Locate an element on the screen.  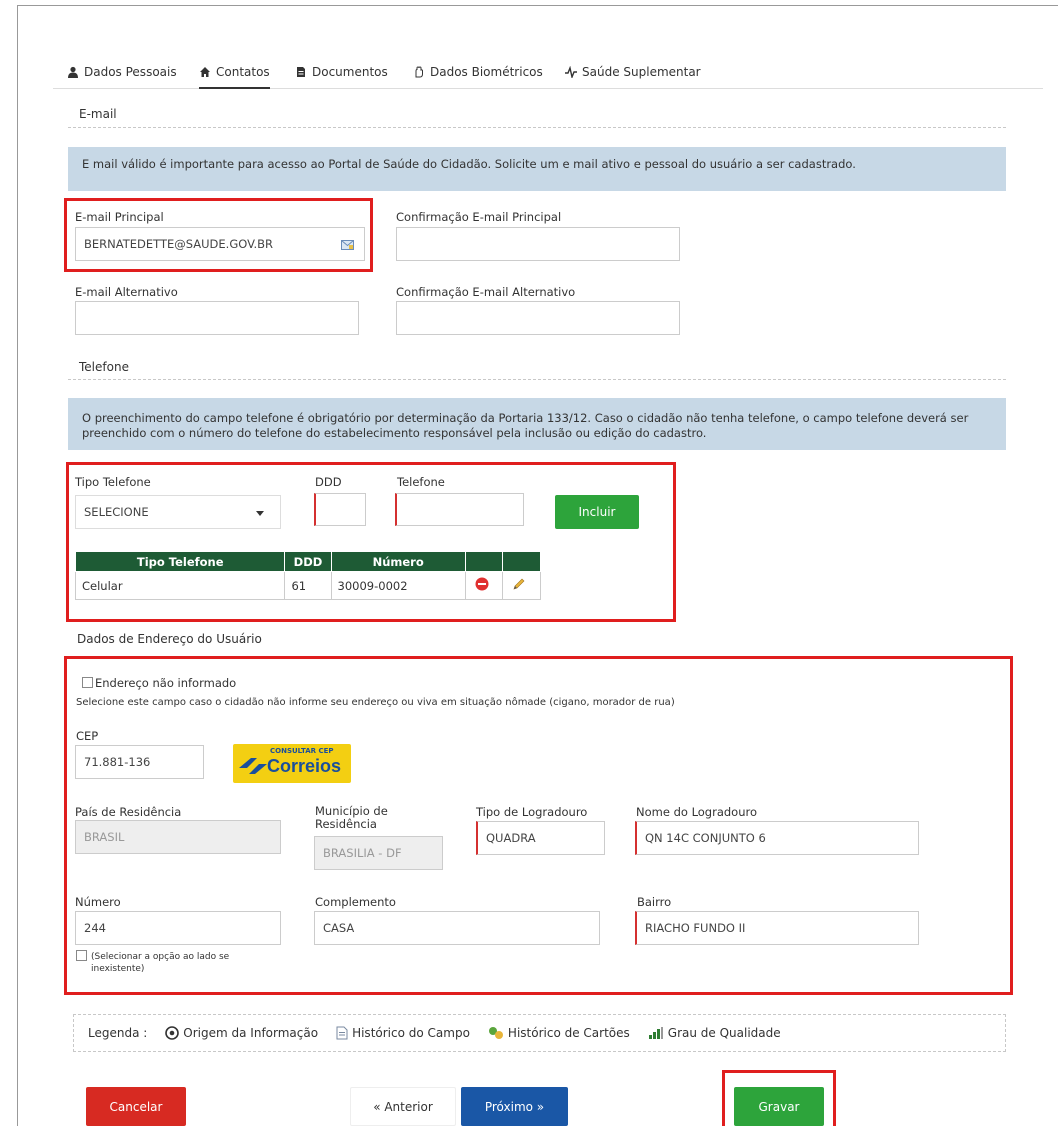
tab-dados-pessoais: Dados Pessoais is located at coordinates (122, 72).